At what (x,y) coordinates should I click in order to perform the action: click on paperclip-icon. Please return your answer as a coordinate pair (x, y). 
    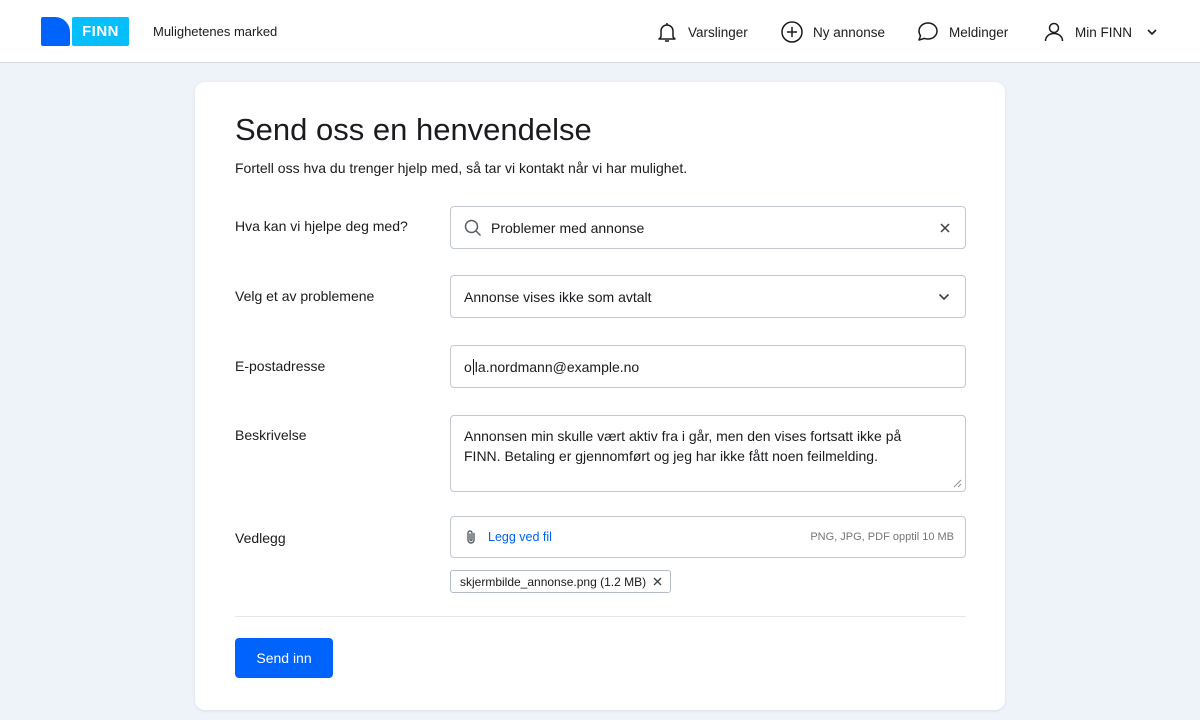
    Looking at the image, I should click on (471, 537).